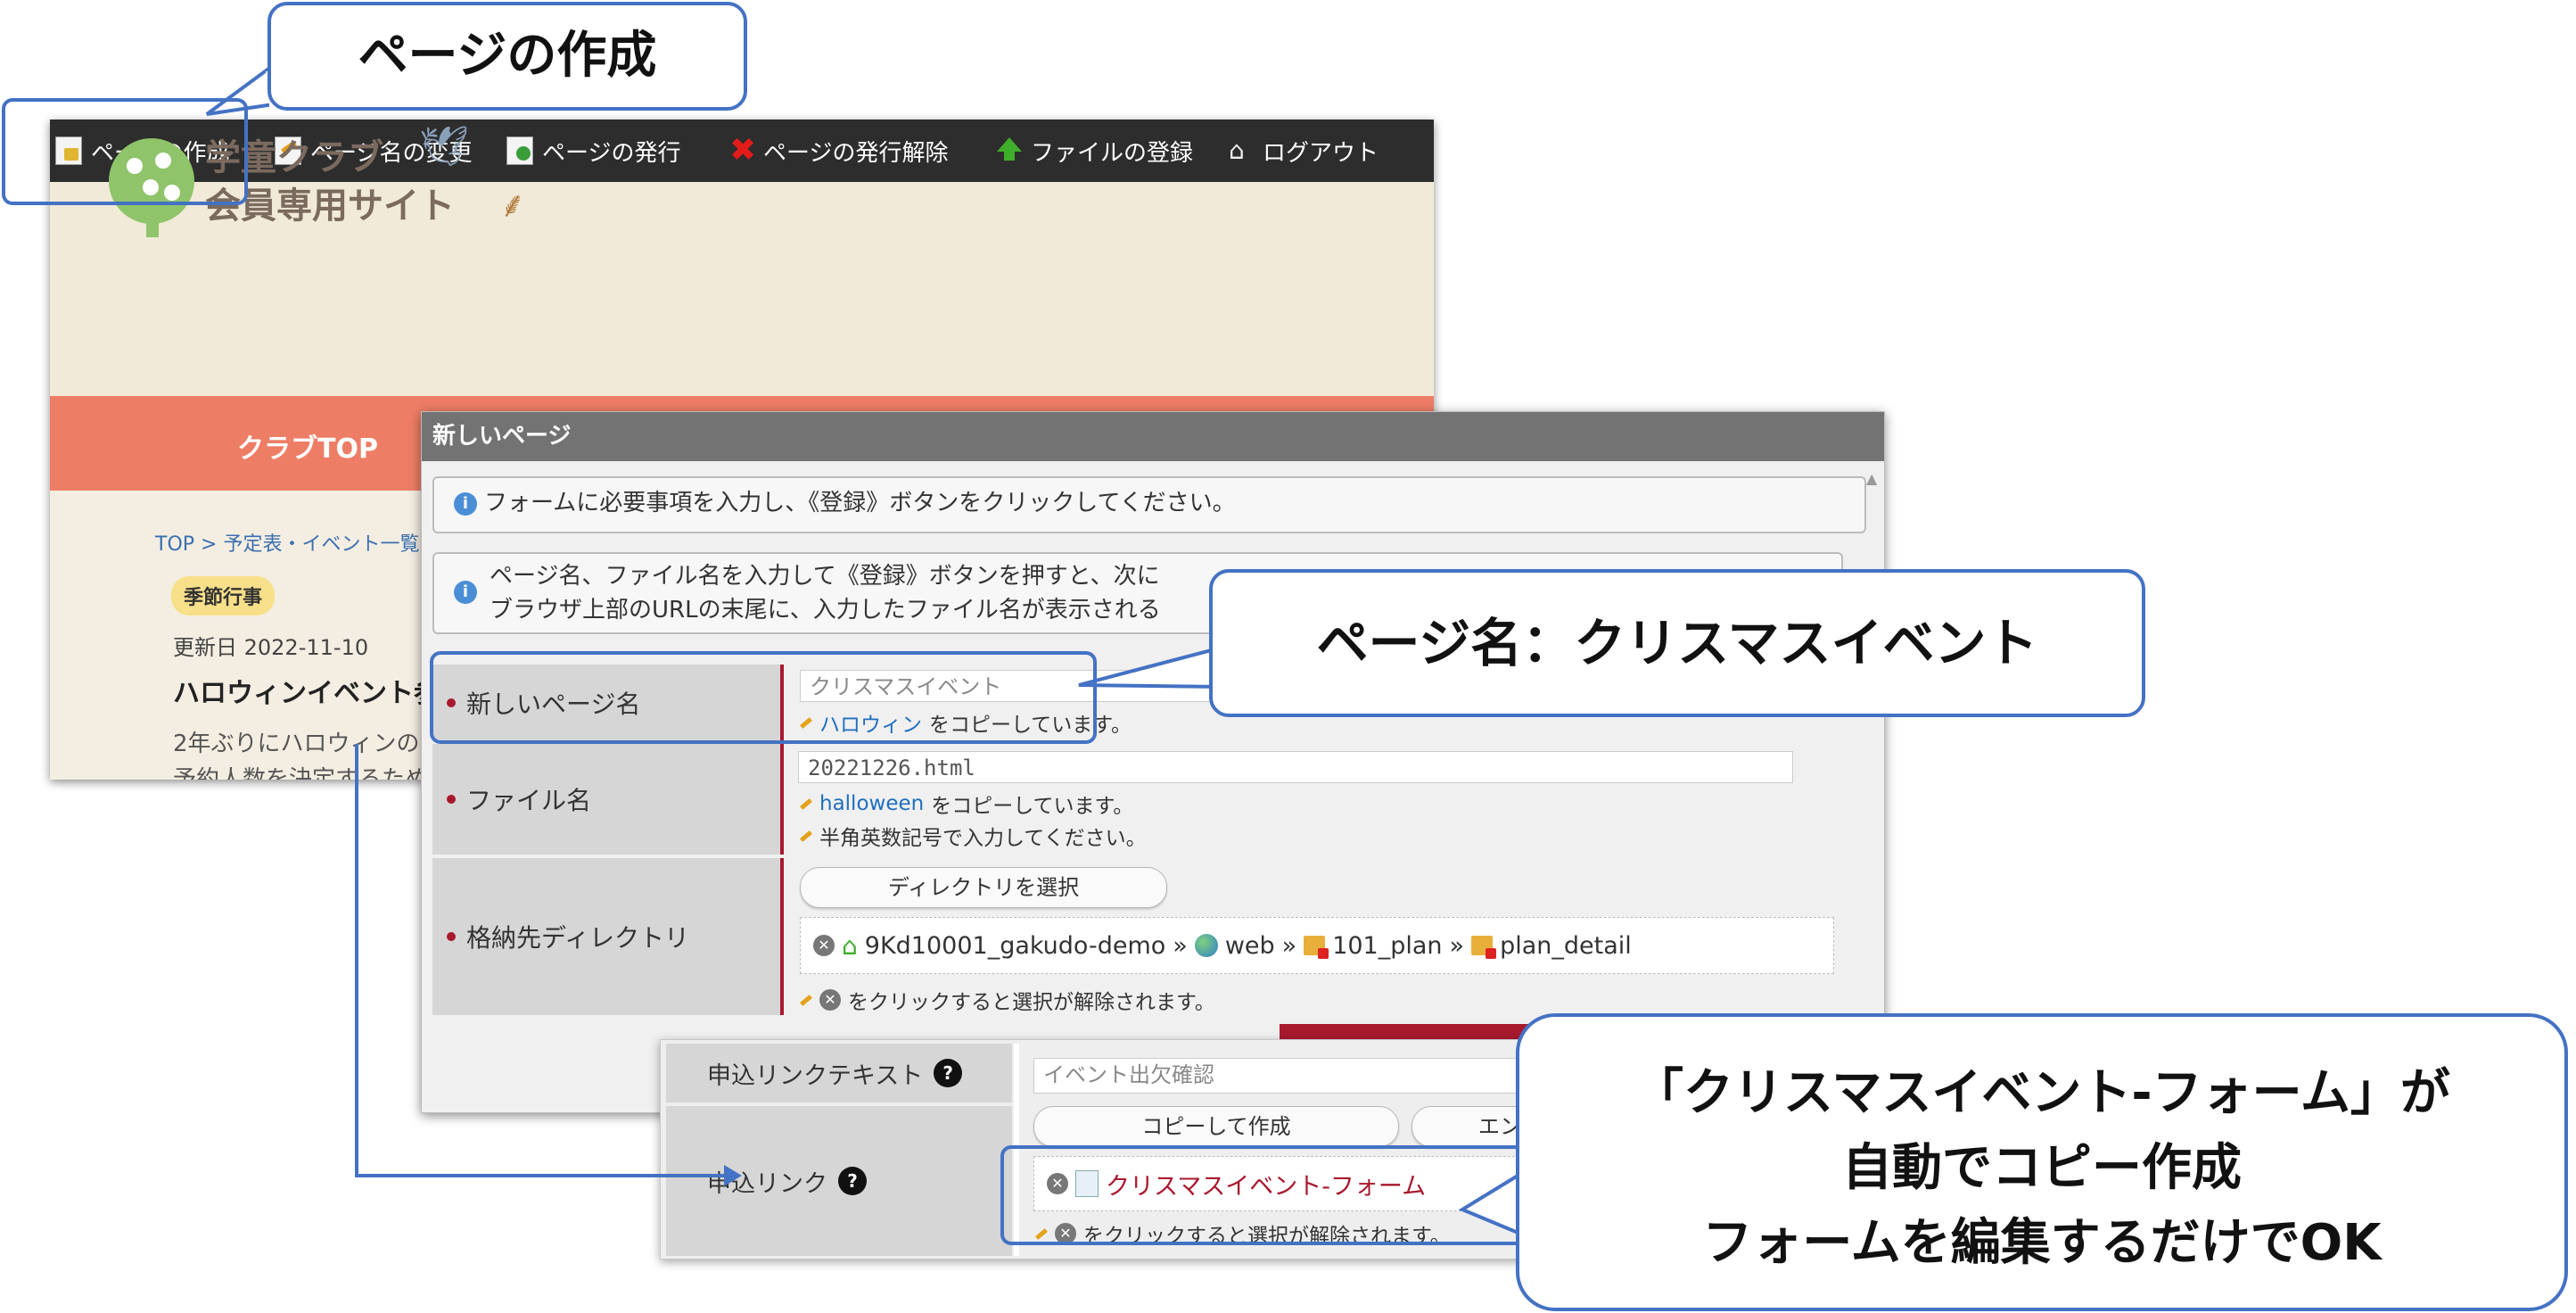 Image resolution: width=2576 pixels, height=1313 pixels. What do you see at coordinates (2042, 1243) in the screenshot?
I see `callout-line: フォームを編集するだけでOK` at bounding box center [2042, 1243].